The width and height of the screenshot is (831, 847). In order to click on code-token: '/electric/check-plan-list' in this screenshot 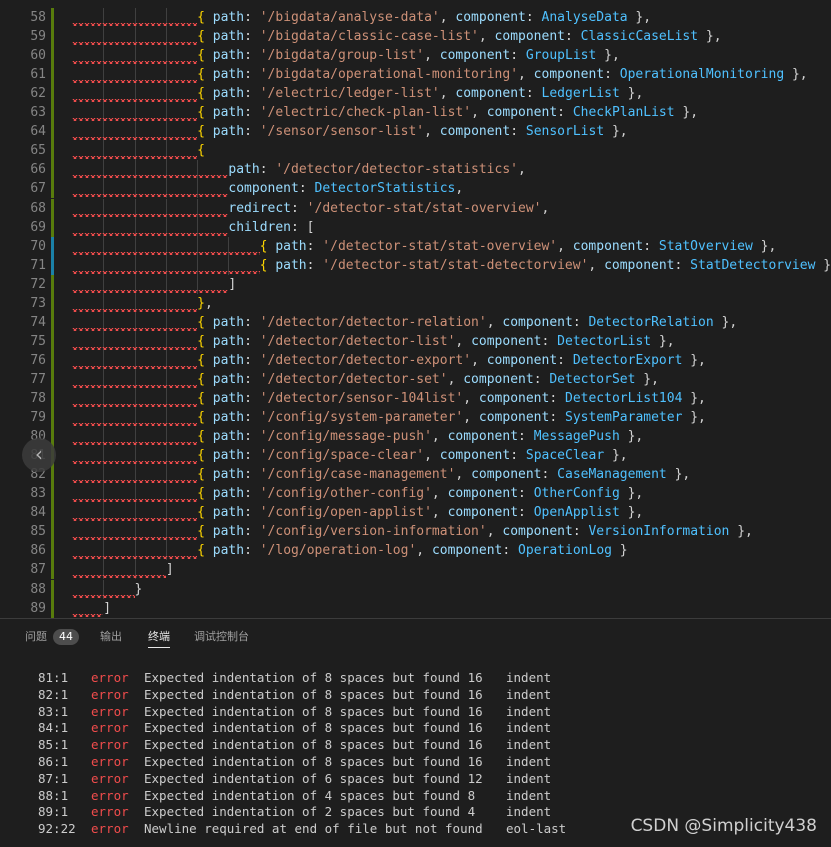, I will do `click(365, 112)`.